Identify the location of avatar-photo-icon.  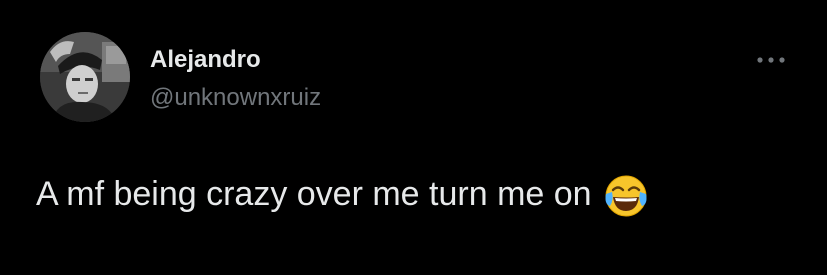
(85, 77).